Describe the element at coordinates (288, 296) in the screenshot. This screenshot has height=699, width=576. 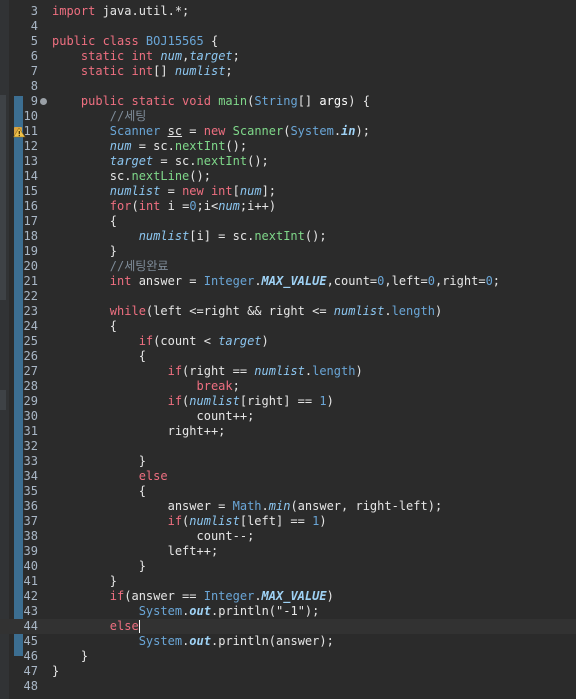
I see `code-line: 22` at that location.